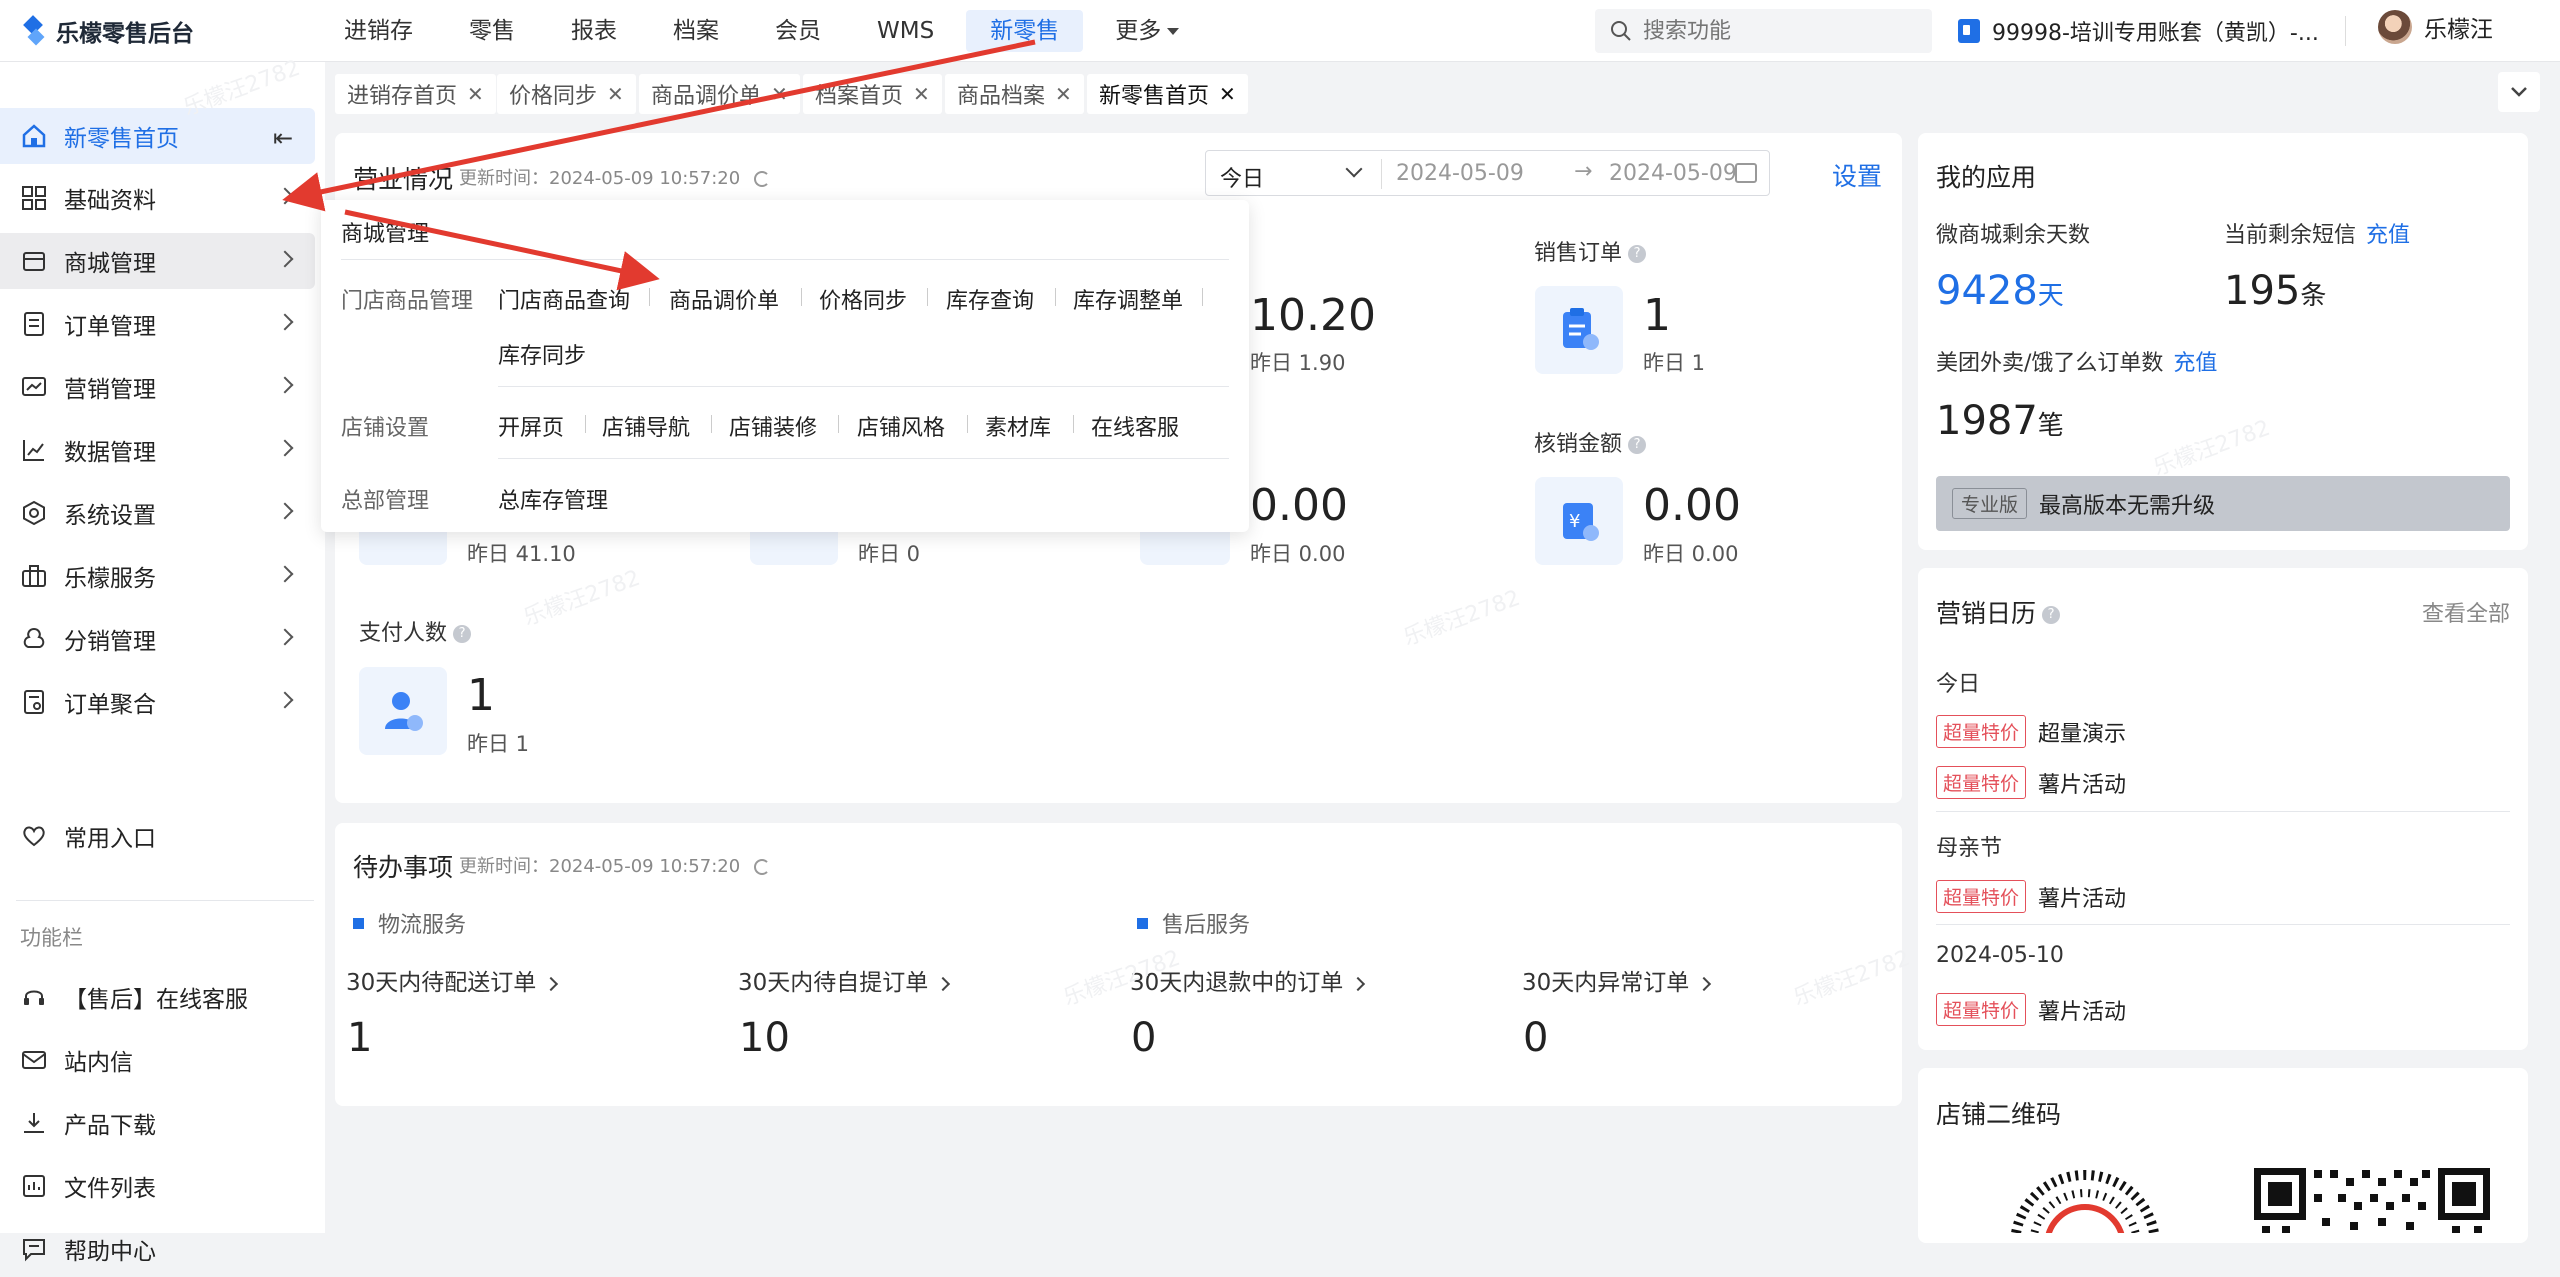 The width and height of the screenshot is (2560, 1277). Describe the element at coordinates (2082, 899) in the screenshot. I see `event-name: 薯片活动` at that location.